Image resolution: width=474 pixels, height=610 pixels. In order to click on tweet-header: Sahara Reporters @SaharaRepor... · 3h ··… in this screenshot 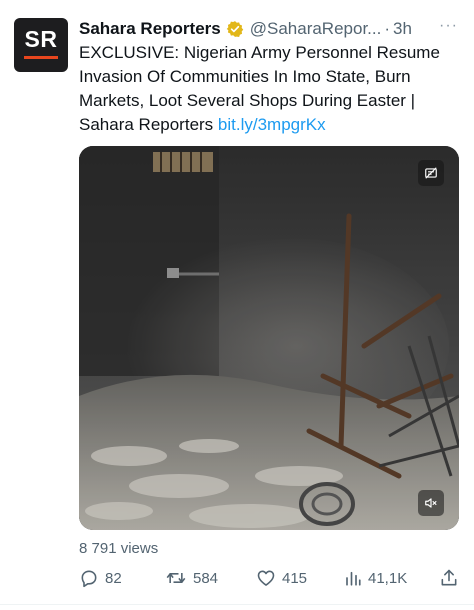, I will do `click(270, 29)`.